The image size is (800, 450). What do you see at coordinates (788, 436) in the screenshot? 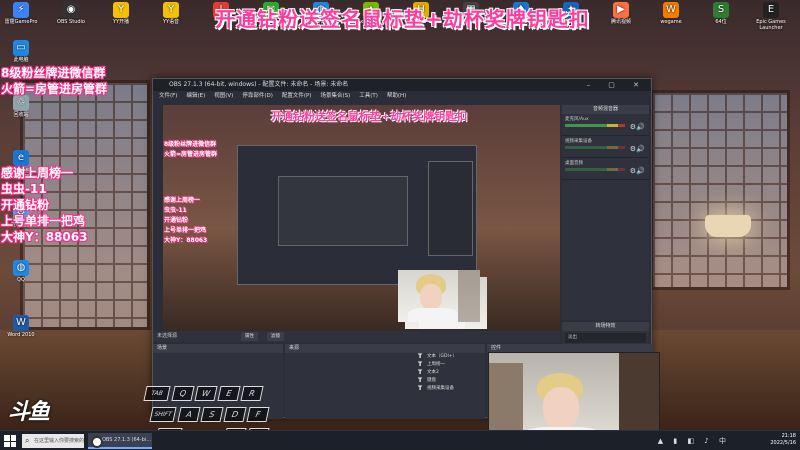
I see `clock-time: 21:18` at bounding box center [788, 436].